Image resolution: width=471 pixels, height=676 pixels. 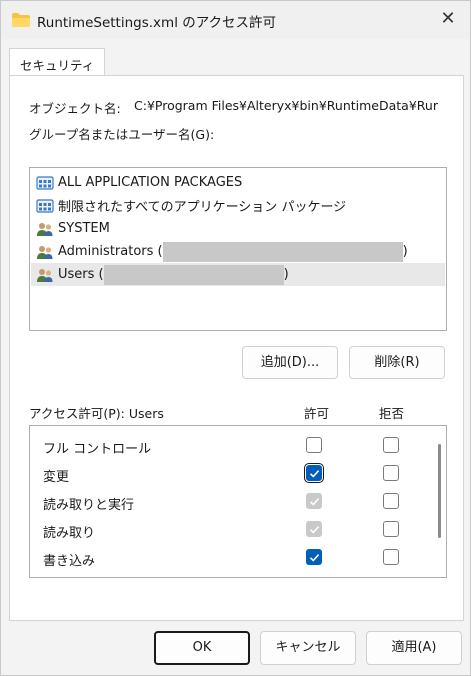 What do you see at coordinates (448, 19) in the screenshot?
I see `close-icon: ✕` at bounding box center [448, 19].